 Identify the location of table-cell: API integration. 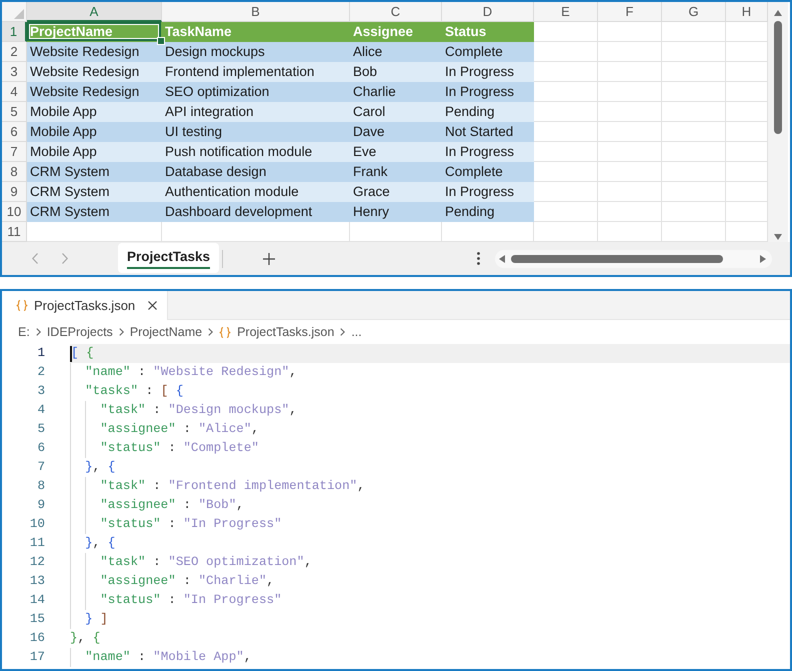
(256, 112).